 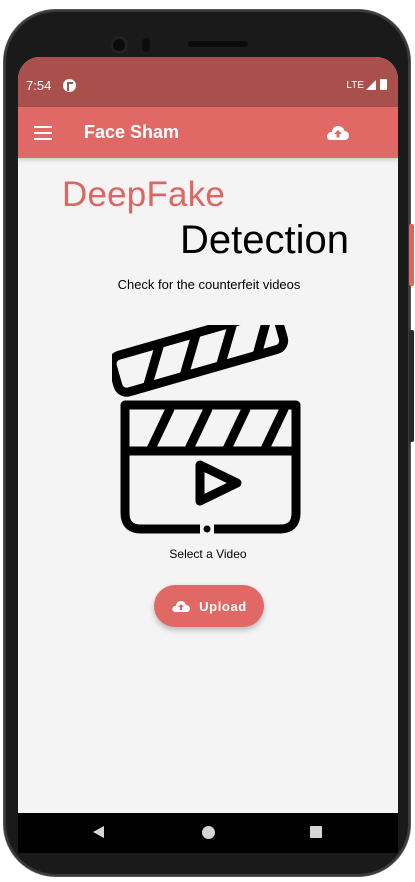 What do you see at coordinates (383, 84) in the screenshot?
I see `battery-icon` at bounding box center [383, 84].